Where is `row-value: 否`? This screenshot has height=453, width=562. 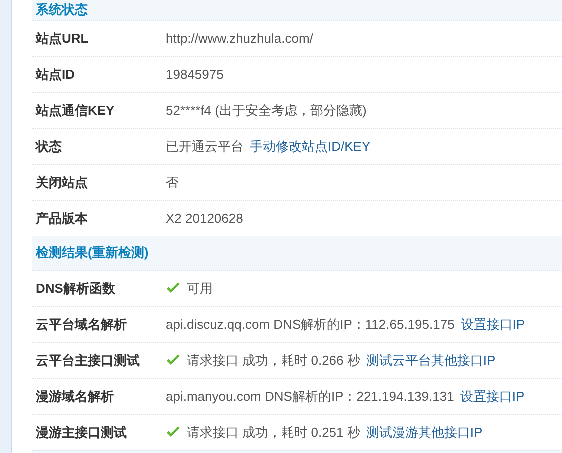
row-value: 否 is located at coordinates (172, 183).